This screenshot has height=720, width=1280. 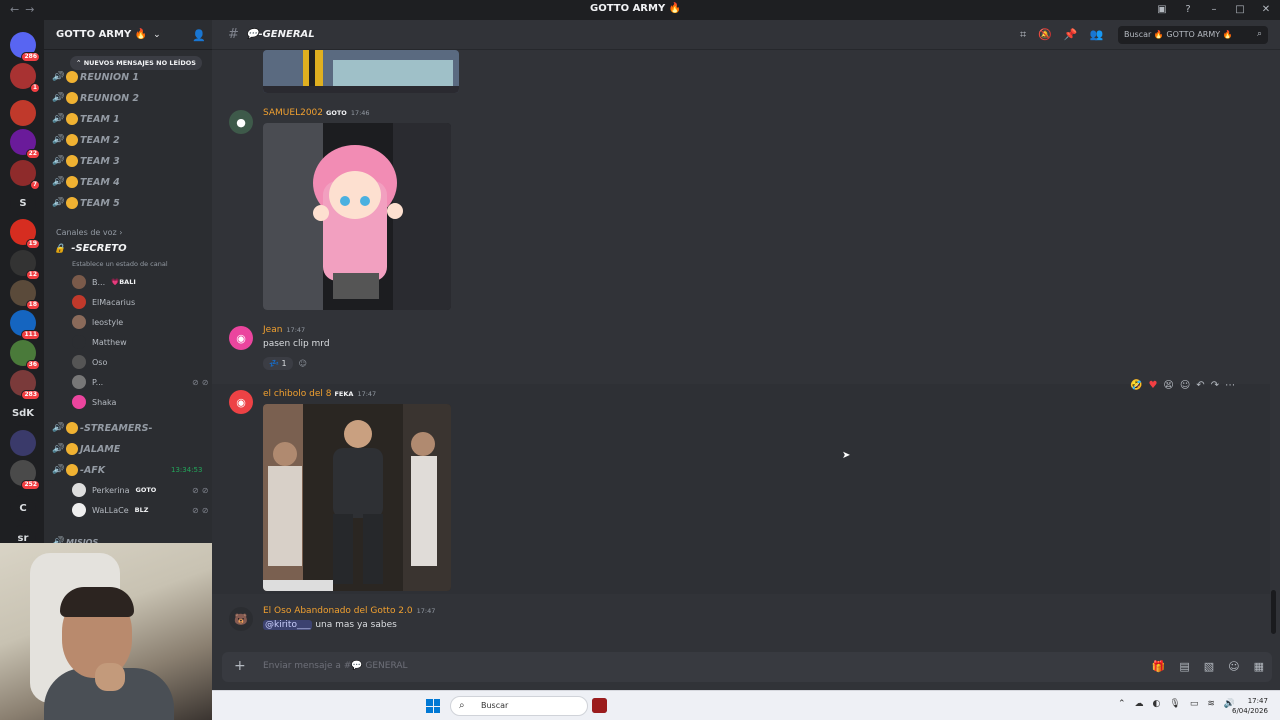 What do you see at coordinates (241, 619) in the screenshot?
I see `avatar: 🐻` at bounding box center [241, 619].